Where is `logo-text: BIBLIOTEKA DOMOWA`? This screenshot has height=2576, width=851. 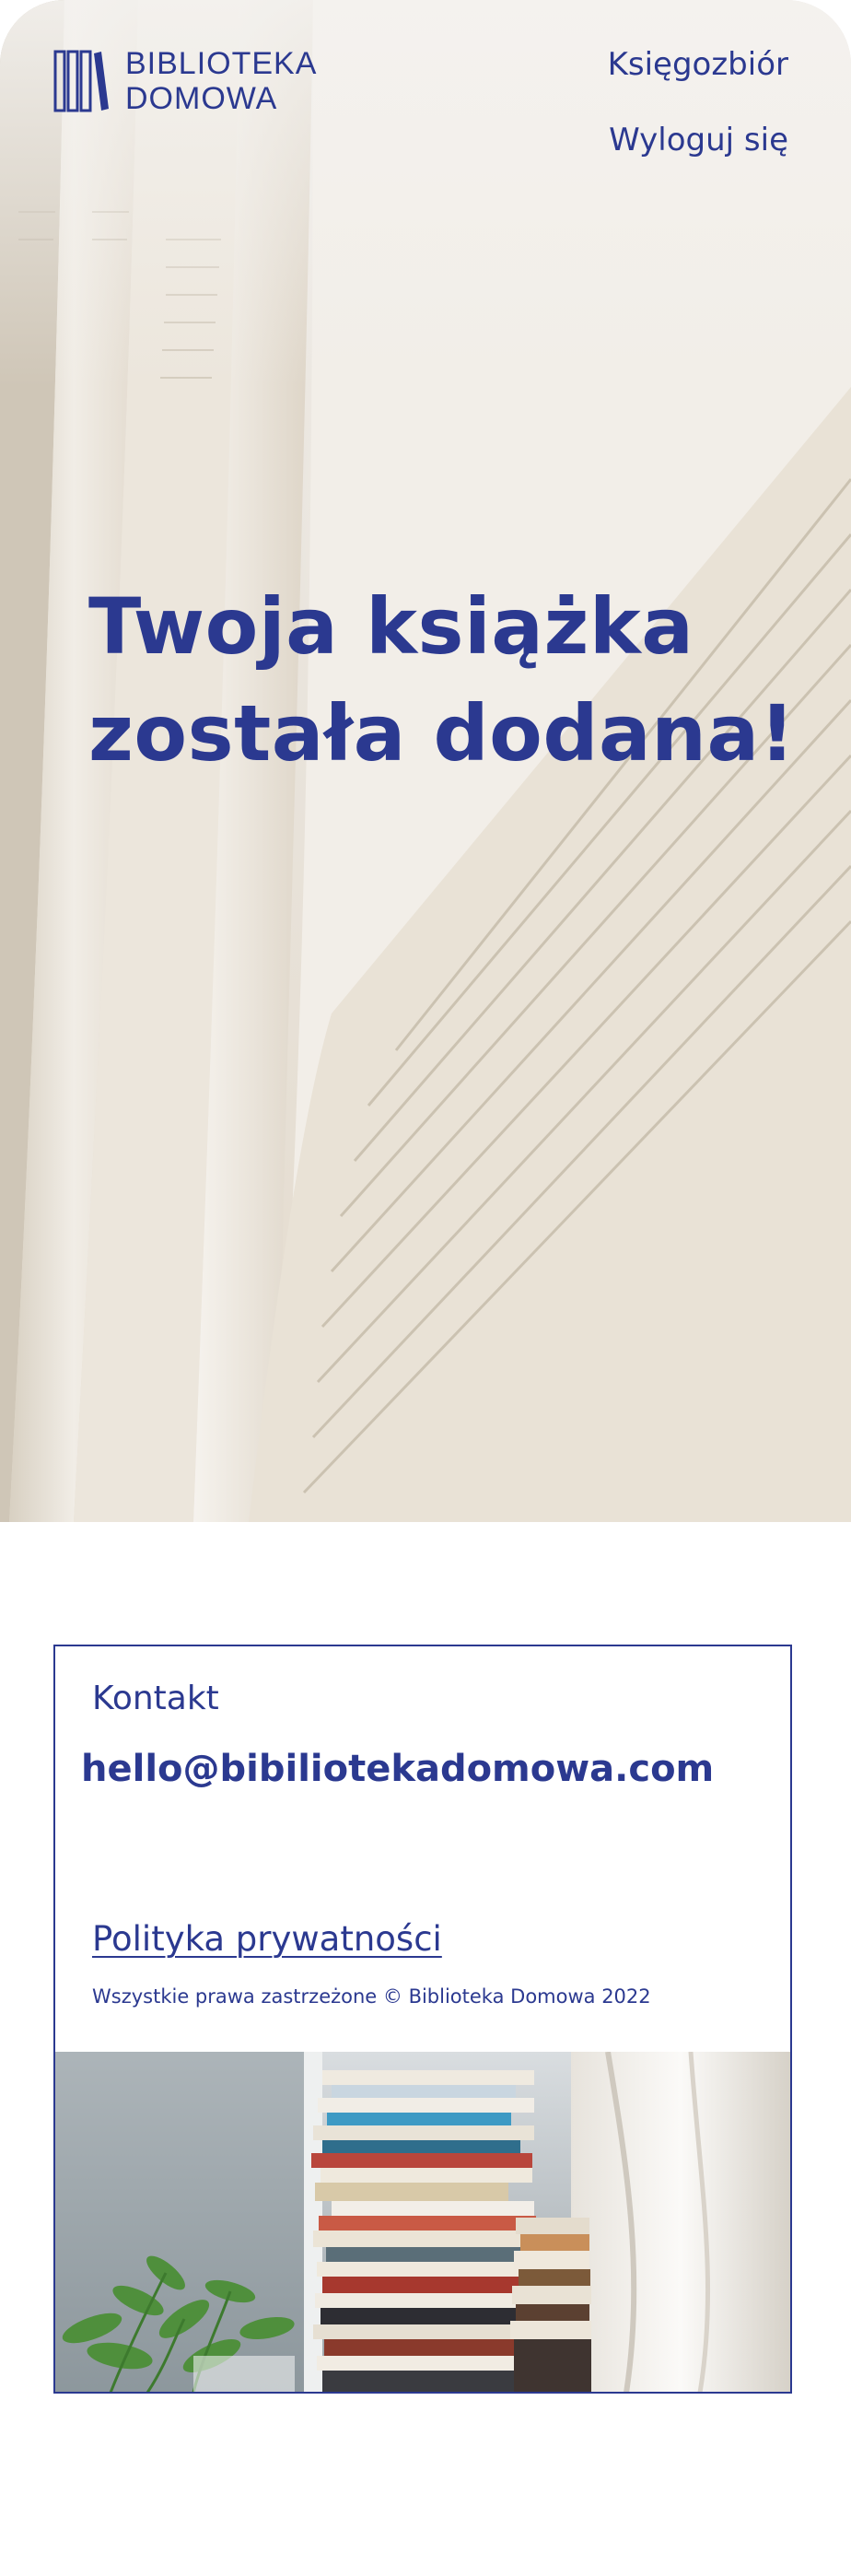 logo-text: BIBLIOTEKA DOMOWA is located at coordinates (221, 81).